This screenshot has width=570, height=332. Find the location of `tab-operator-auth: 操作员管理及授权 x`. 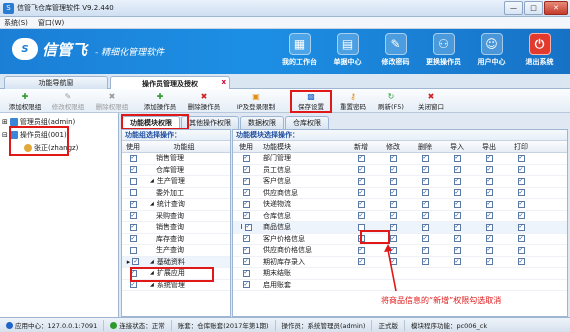

tab-operator-auth: 操作员管理及授权 x is located at coordinates (170, 83).